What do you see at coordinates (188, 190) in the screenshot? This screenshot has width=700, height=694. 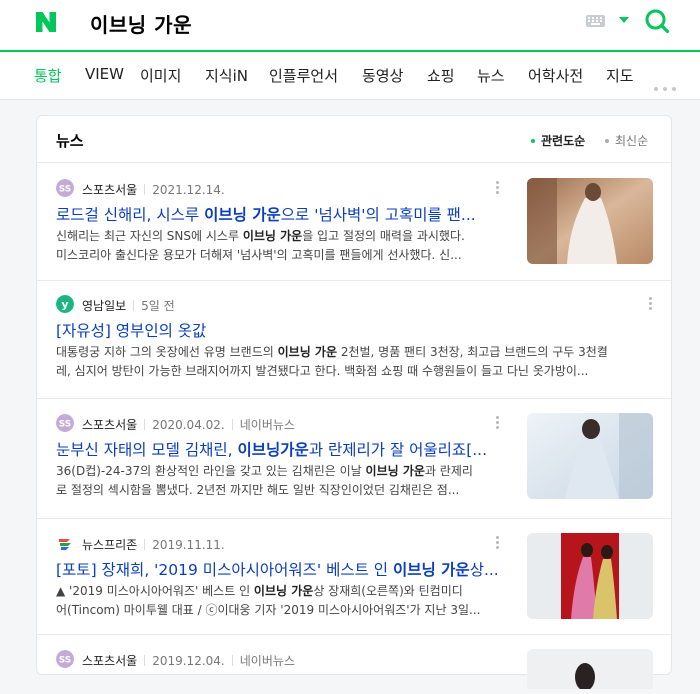 I see `news-date: 2021.12.14.` at bounding box center [188, 190].